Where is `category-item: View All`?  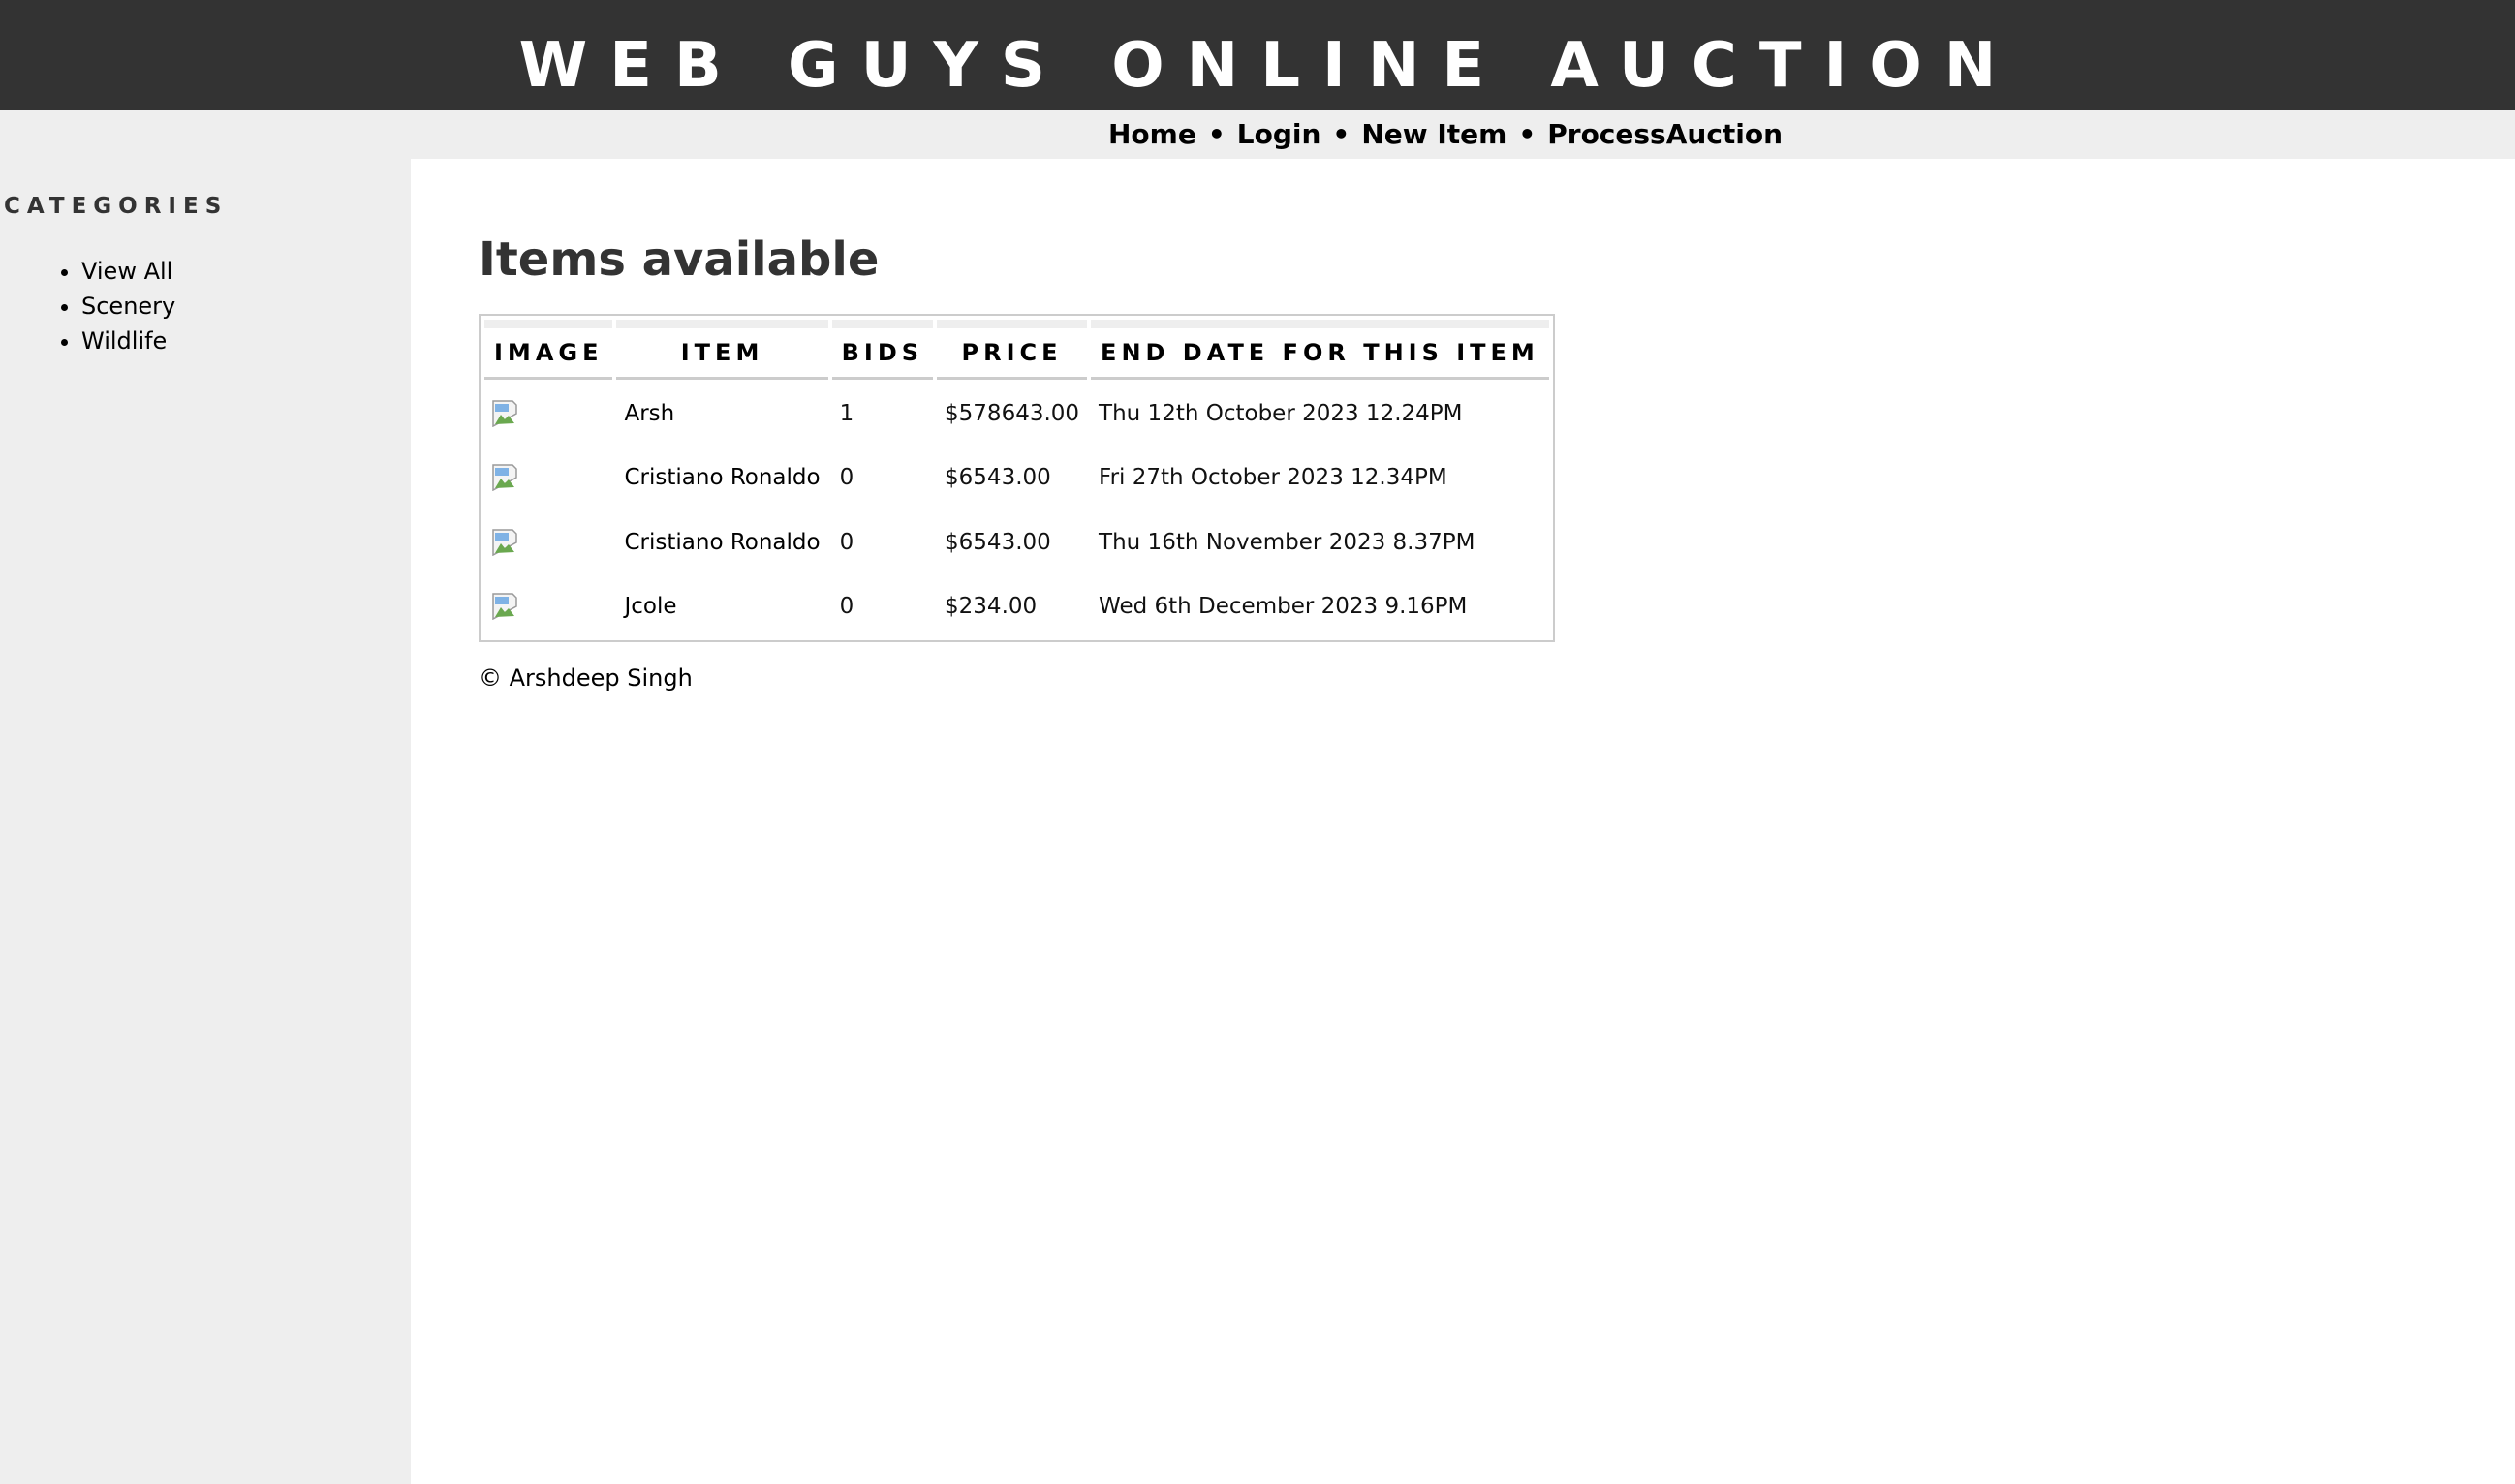
category-item: View All is located at coordinates (128, 271).